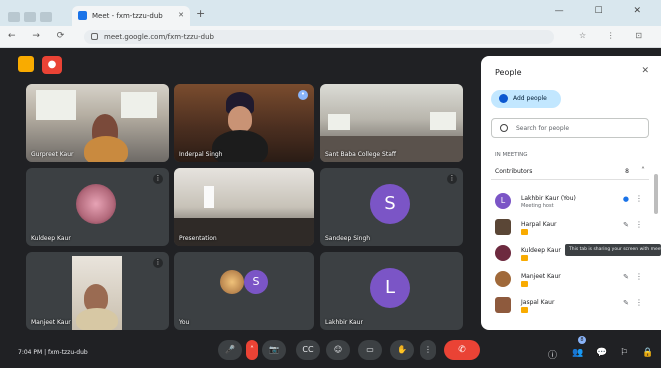  I want to click on browser-tab-strip: Meet - fxm-tzzu-dub ✕ + — ☐ ✕, so click(330, 13).